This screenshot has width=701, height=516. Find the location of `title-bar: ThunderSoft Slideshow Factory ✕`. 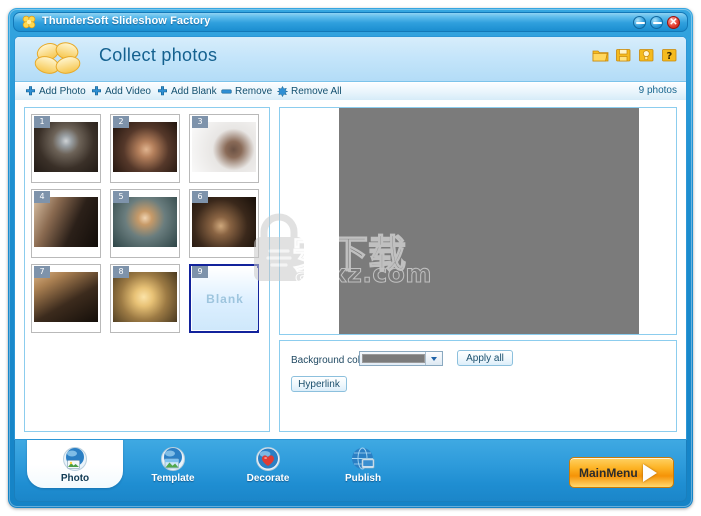

title-bar: ThunderSoft Slideshow Factory ✕ is located at coordinates (350, 22).